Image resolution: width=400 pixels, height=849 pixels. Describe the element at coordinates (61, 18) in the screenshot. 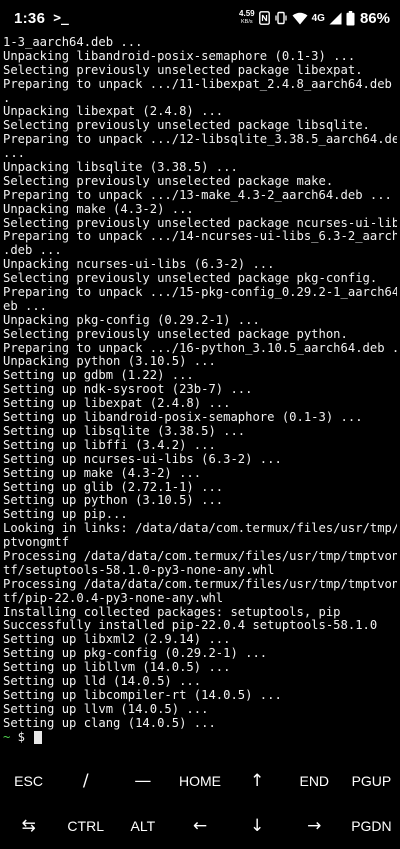

I see `termux-notification-icon: >_` at that location.